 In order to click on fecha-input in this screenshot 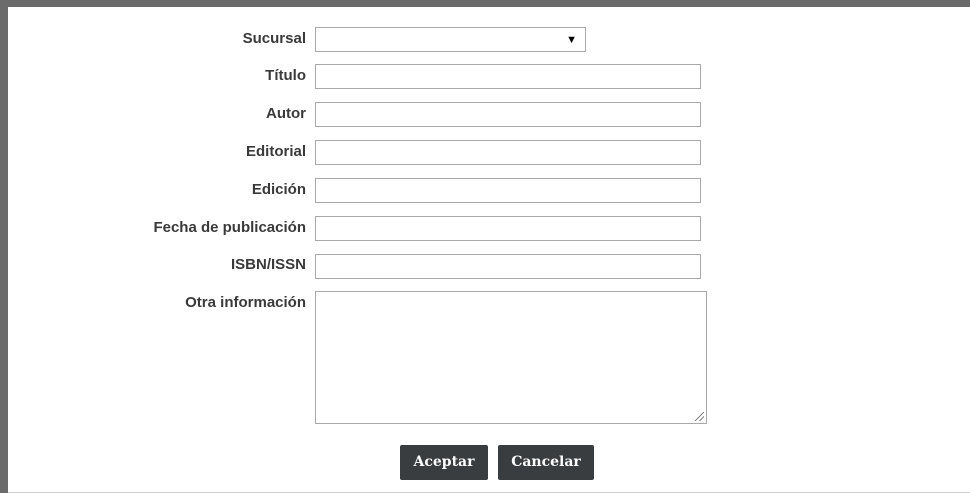, I will do `click(508, 228)`.